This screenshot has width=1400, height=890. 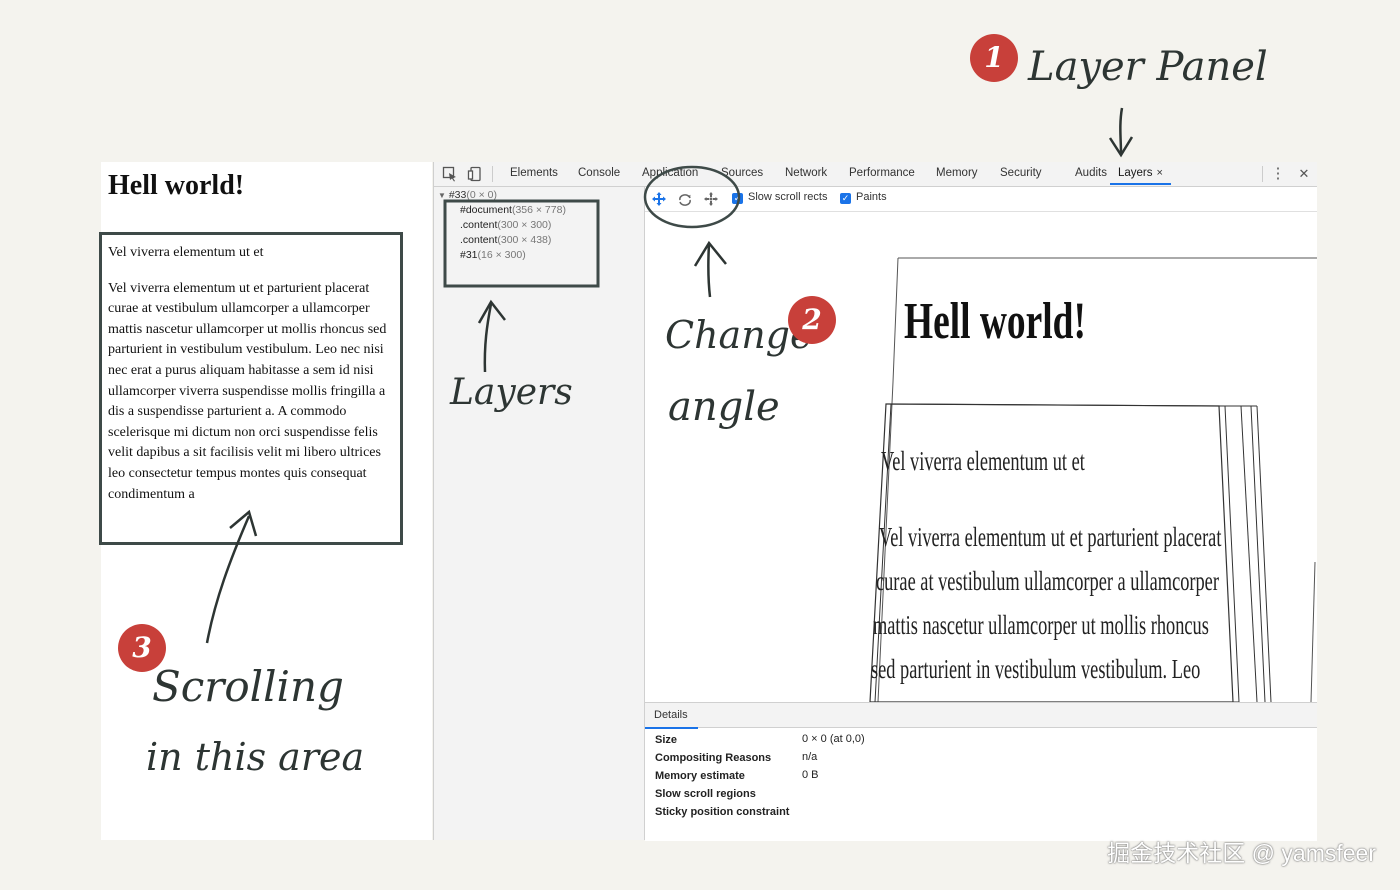 What do you see at coordinates (724, 407) in the screenshot?
I see `annotation-angle: angle` at bounding box center [724, 407].